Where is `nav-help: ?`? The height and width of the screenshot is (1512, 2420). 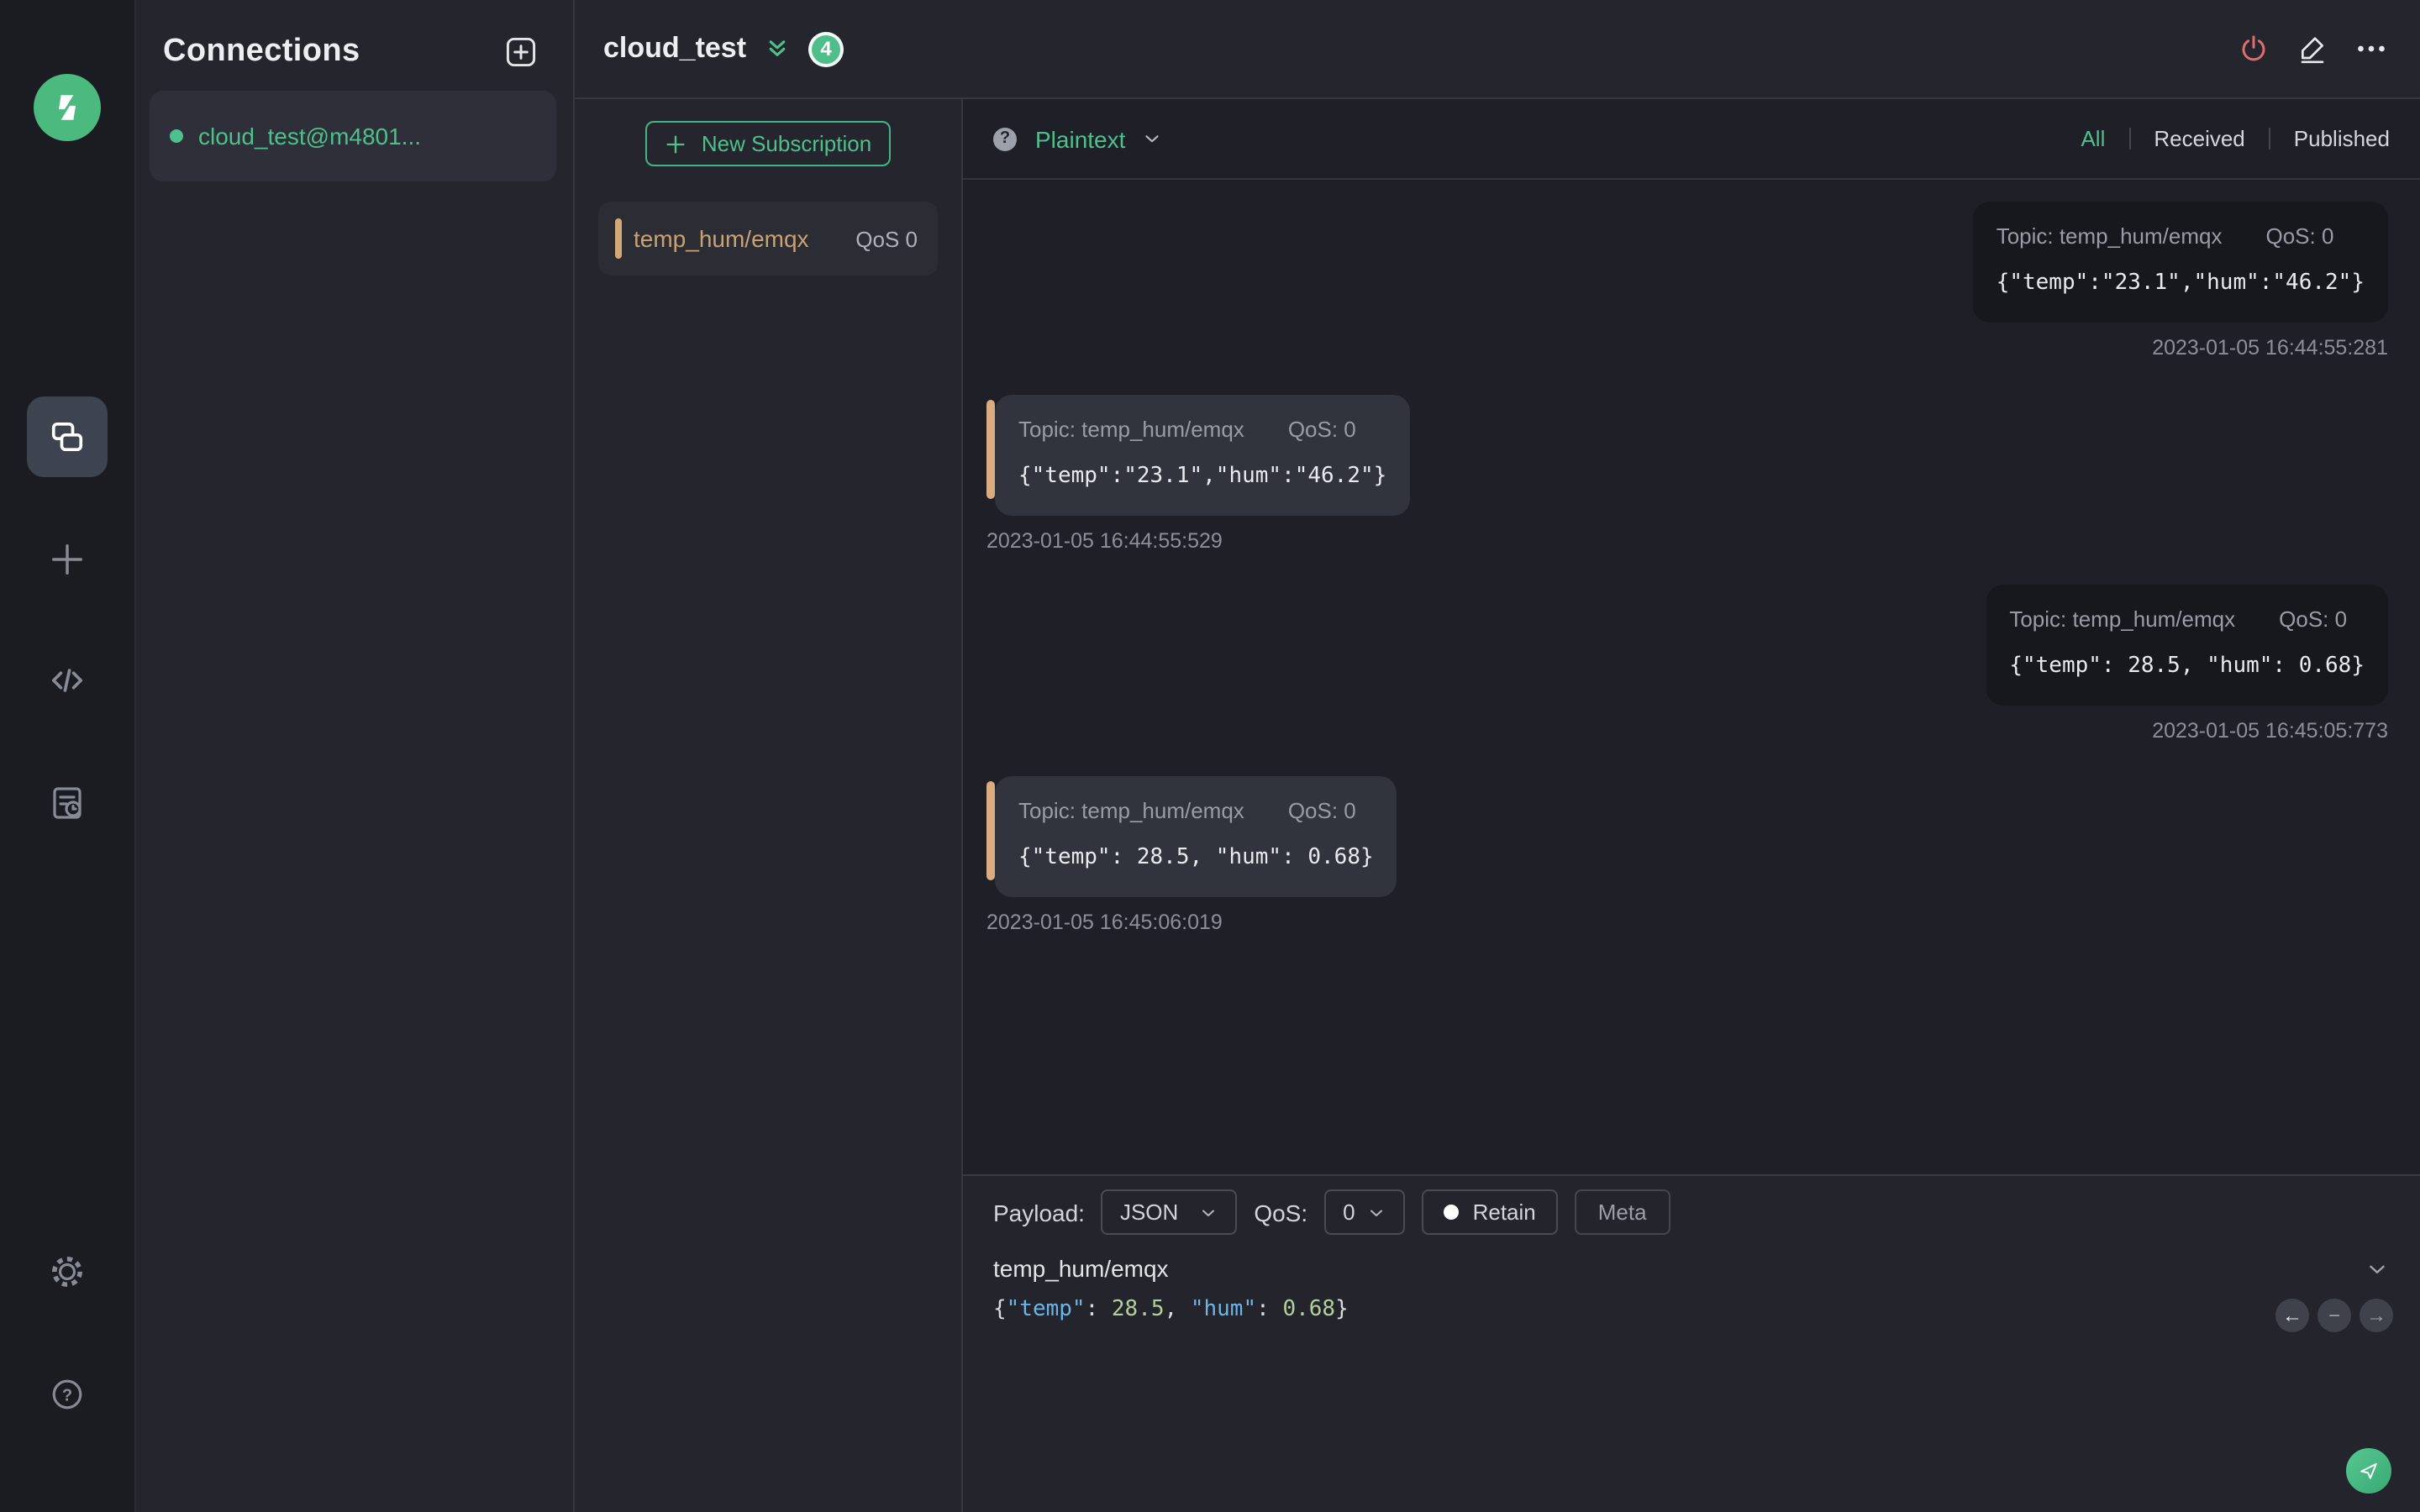 nav-help: ? is located at coordinates (67, 1394).